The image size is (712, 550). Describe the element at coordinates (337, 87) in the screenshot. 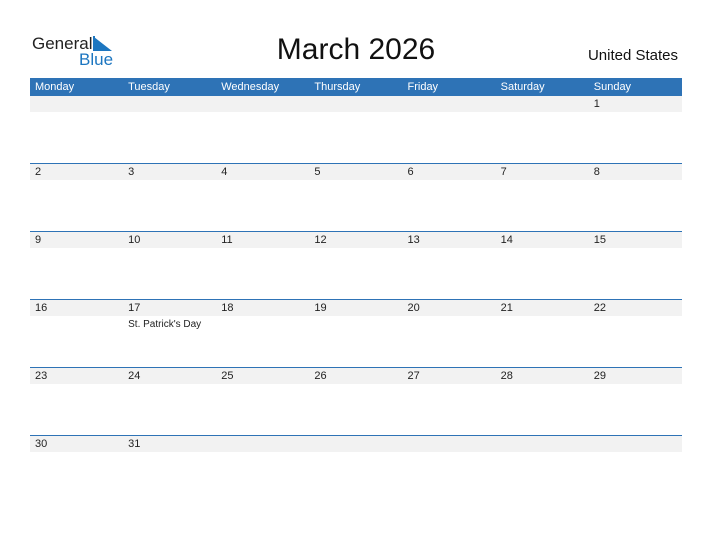

I see `weekday-thursday: Thursday` at that location.